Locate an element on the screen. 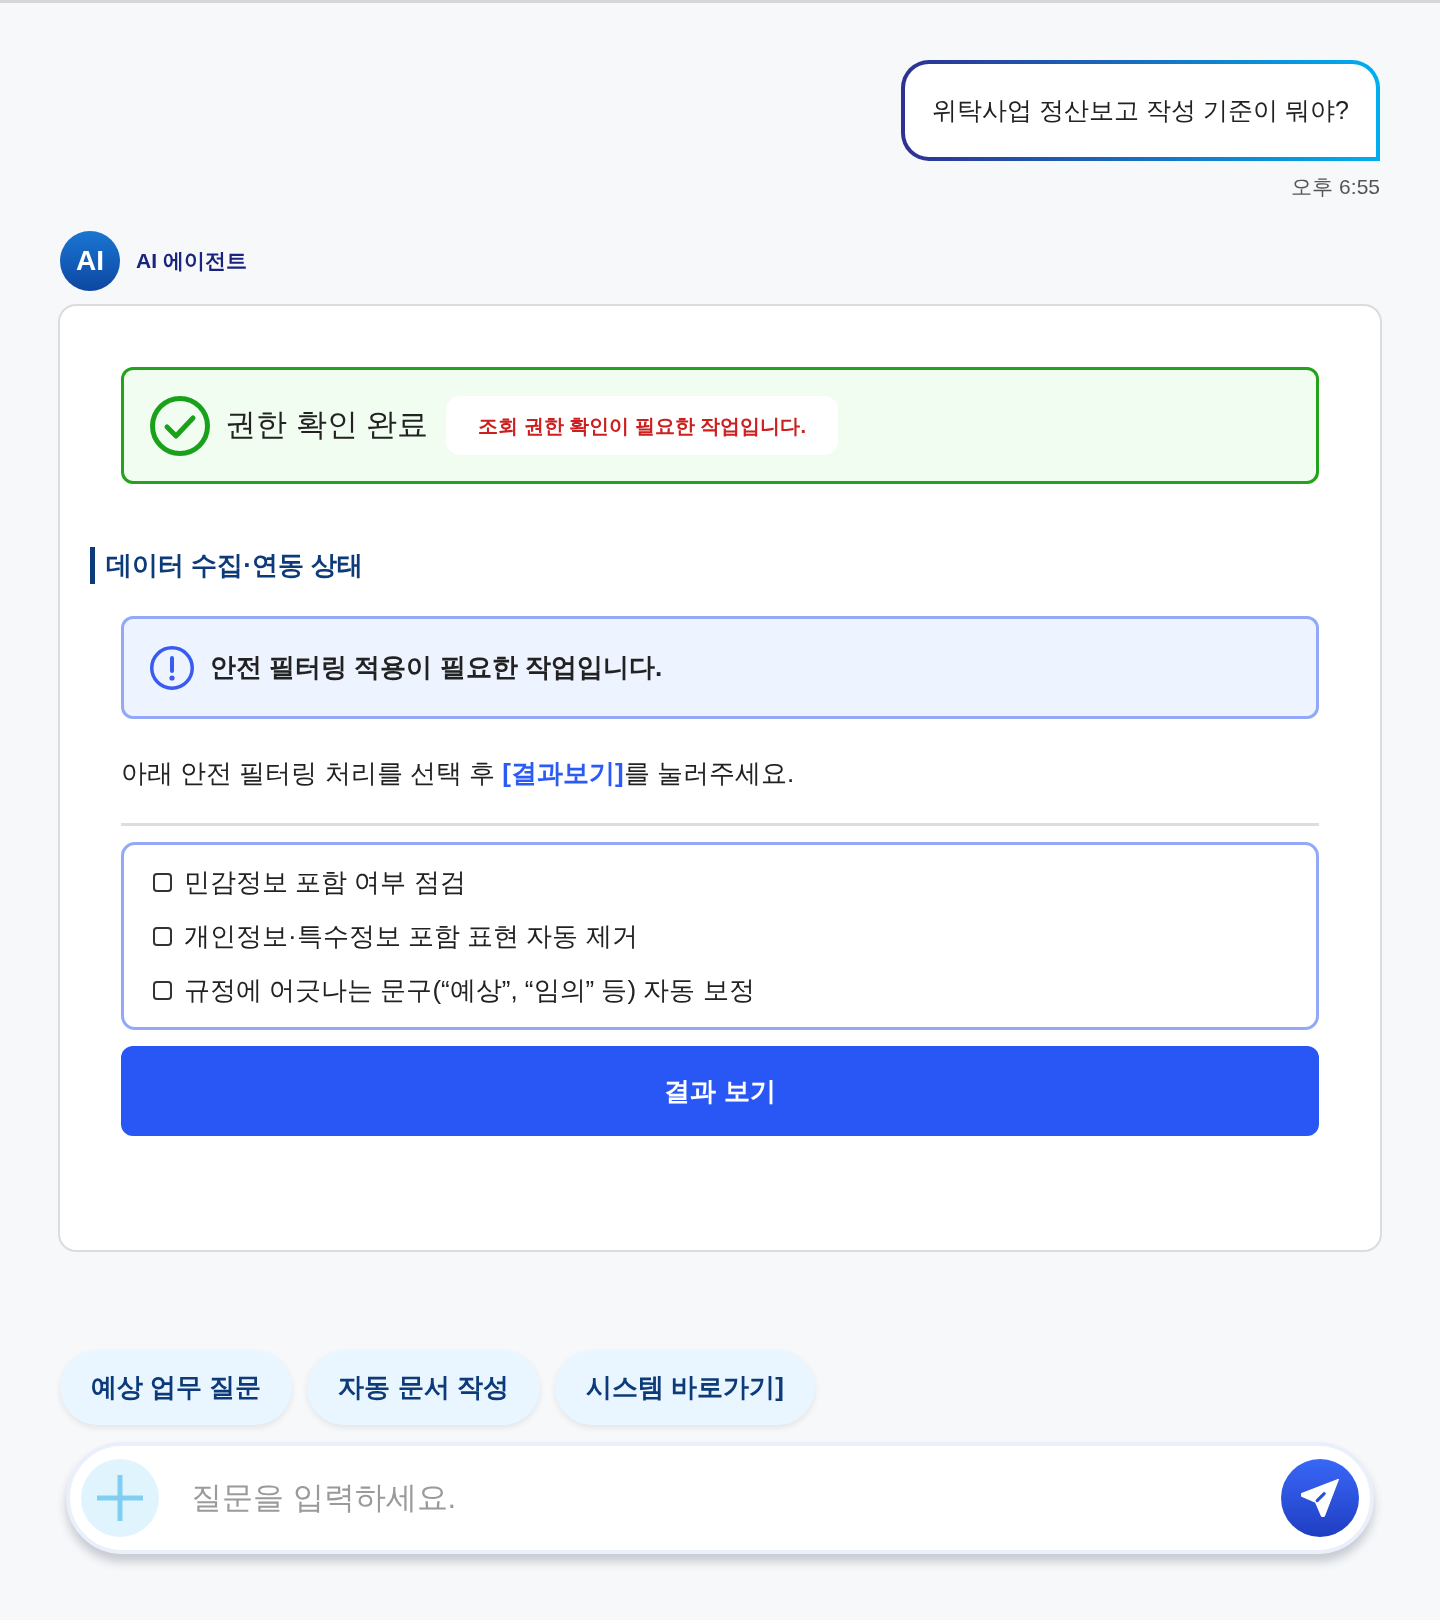  alert-text: 안전 필터링 적용이 필요한 작업입니다. is located at coordinates (436, 667).